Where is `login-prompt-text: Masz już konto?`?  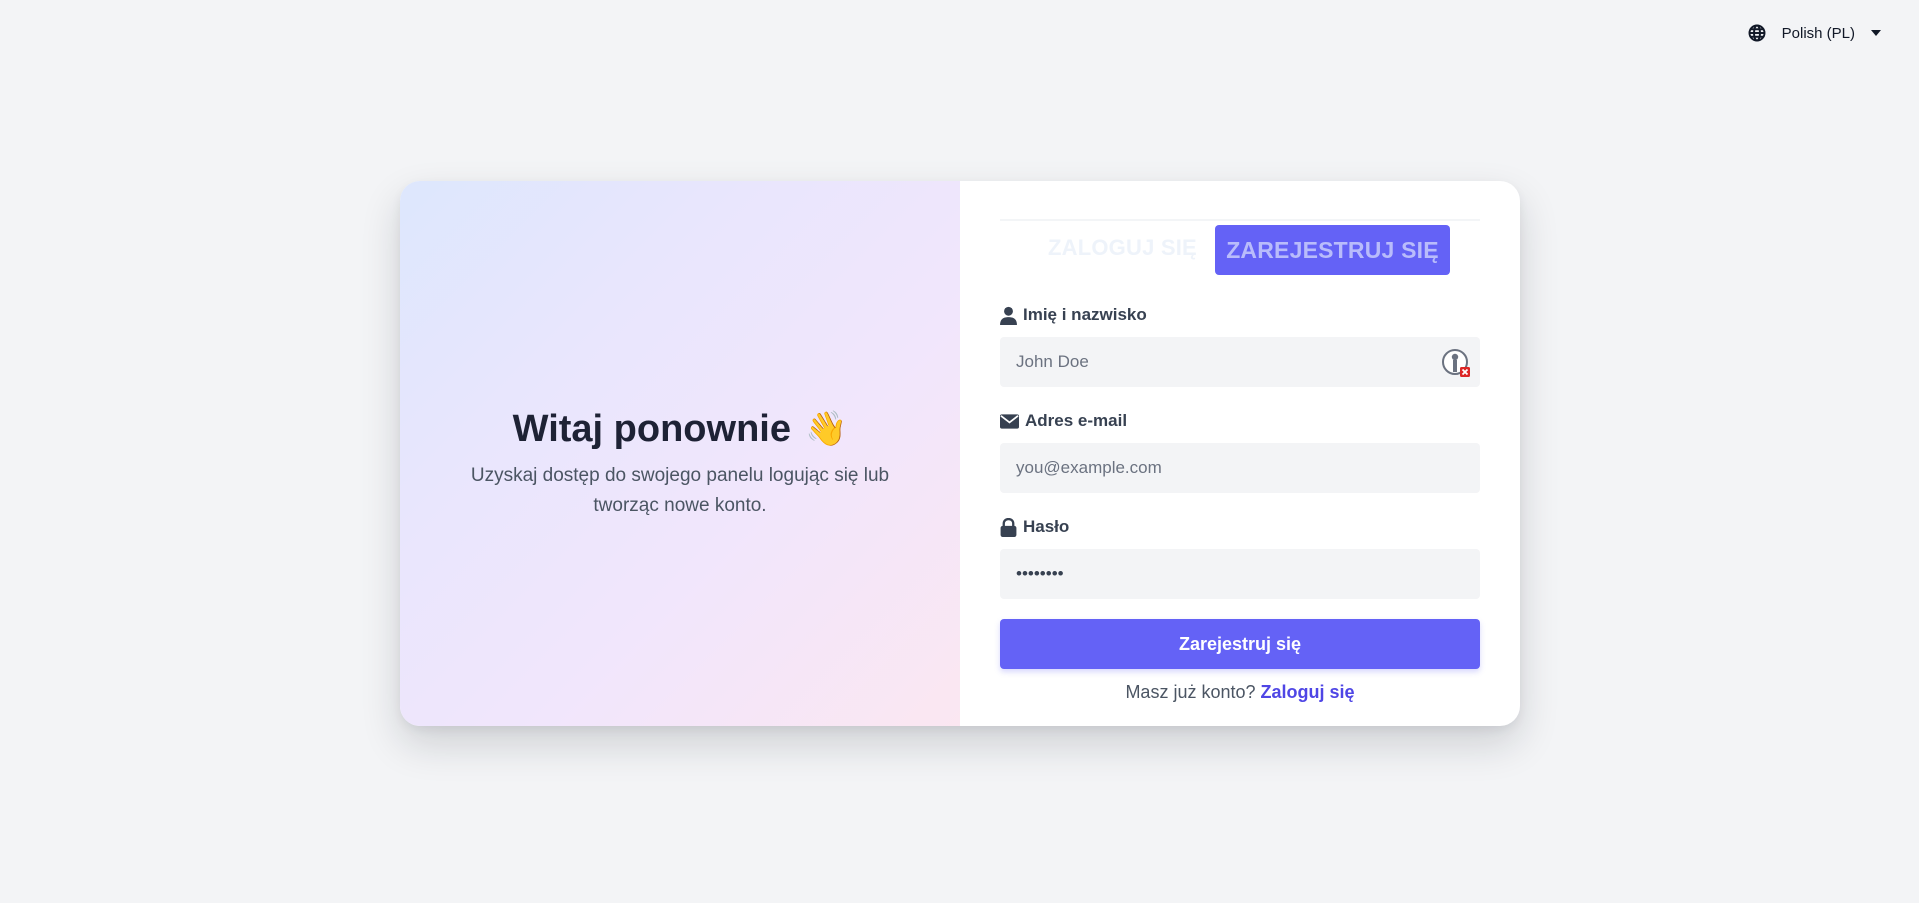
login-prompt-text: Masz już konto? is located at coordinates (1190, 692).